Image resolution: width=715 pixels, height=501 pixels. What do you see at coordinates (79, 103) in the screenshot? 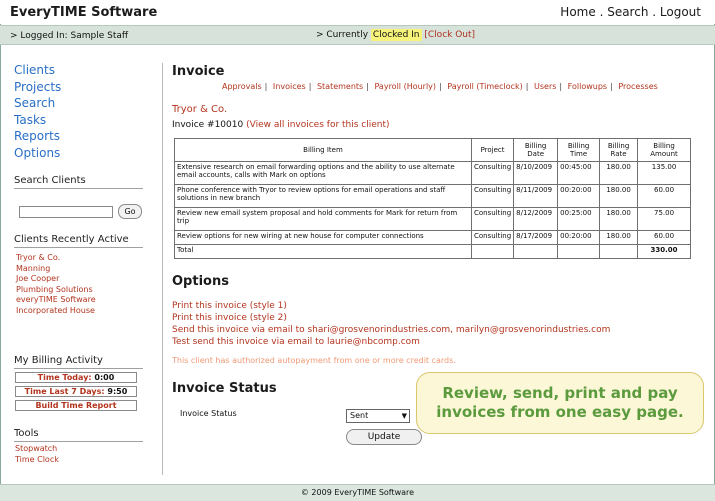
I see `sidebar-item-search: Search` at bounding box center [79, 103].